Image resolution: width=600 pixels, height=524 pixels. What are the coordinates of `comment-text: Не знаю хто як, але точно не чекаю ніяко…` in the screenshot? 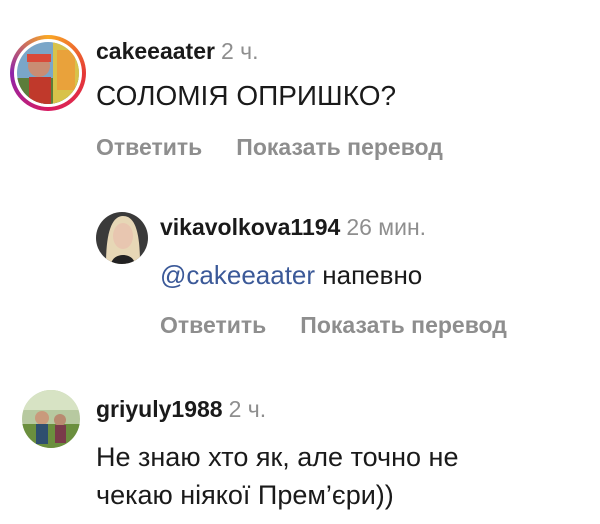 It's located at (277, 476).